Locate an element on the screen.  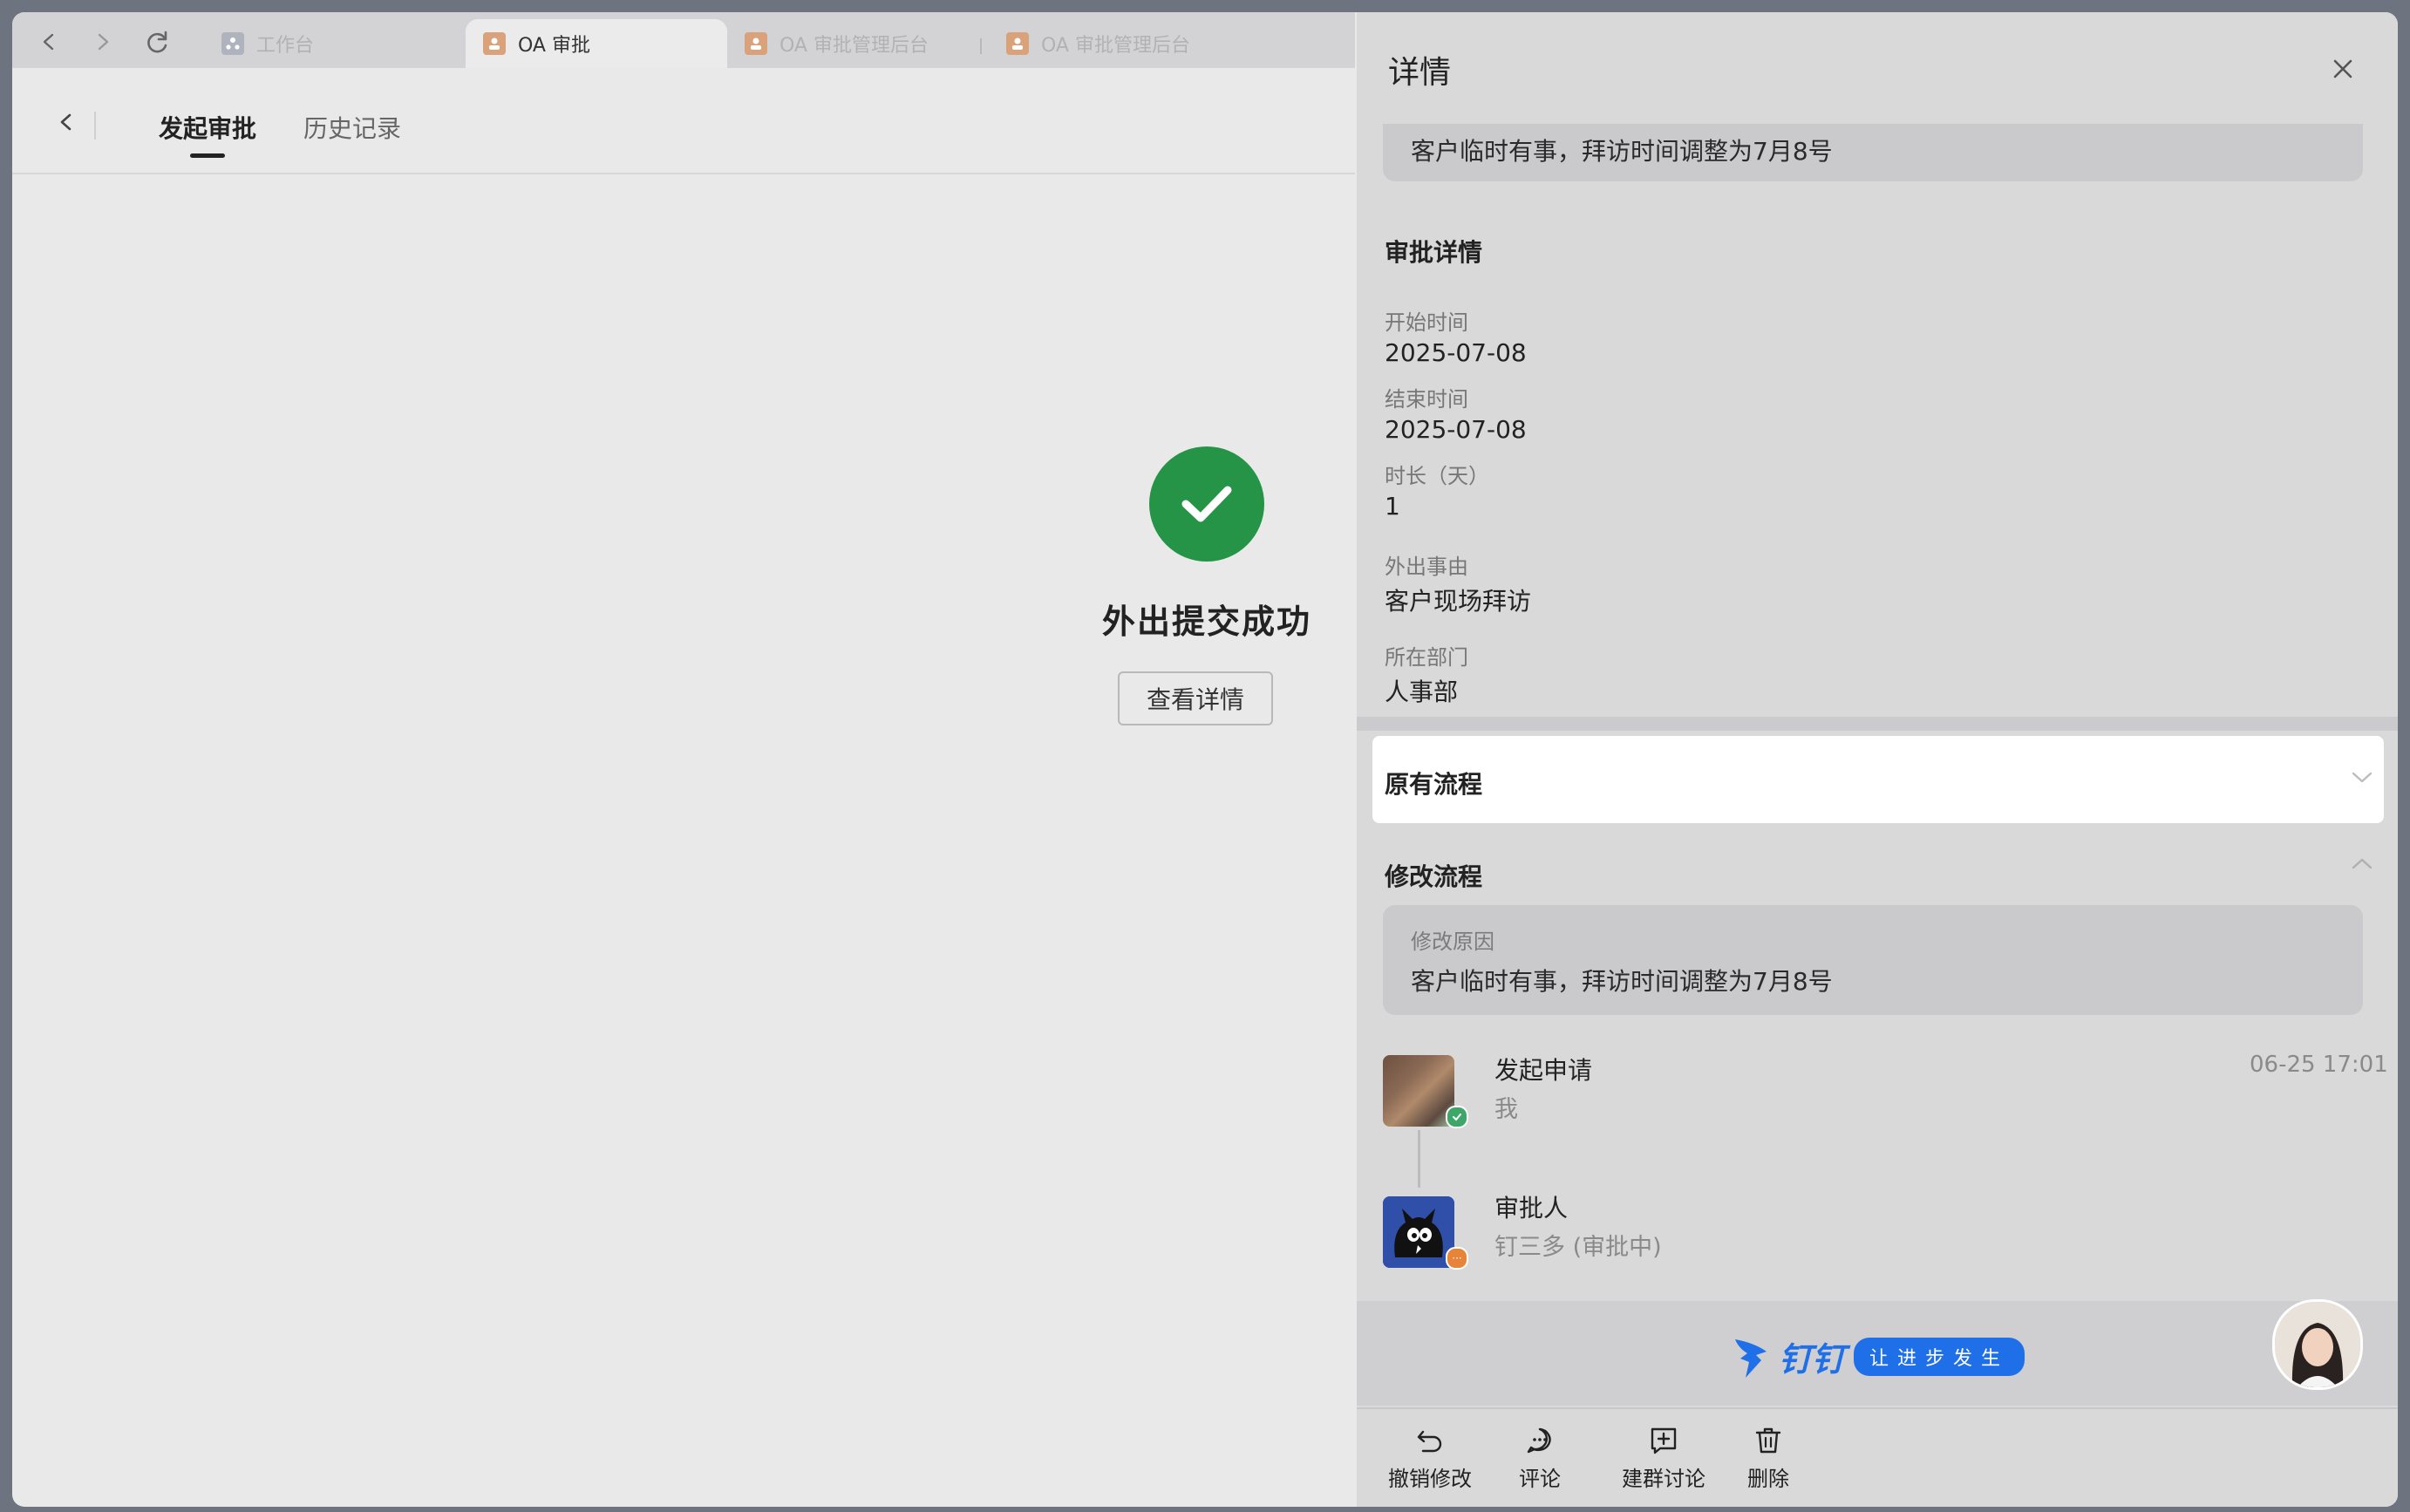
create-group-label: 建群讨论 is located at coordinates (1663, 1479).